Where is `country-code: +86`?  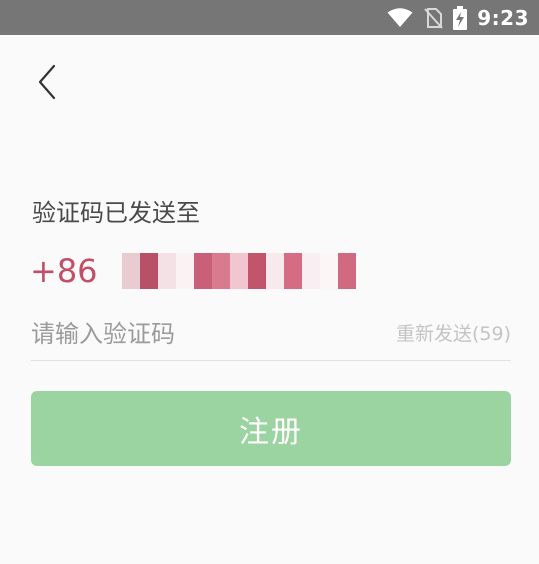
country-code: +86 is located at coordinates (64, 271).